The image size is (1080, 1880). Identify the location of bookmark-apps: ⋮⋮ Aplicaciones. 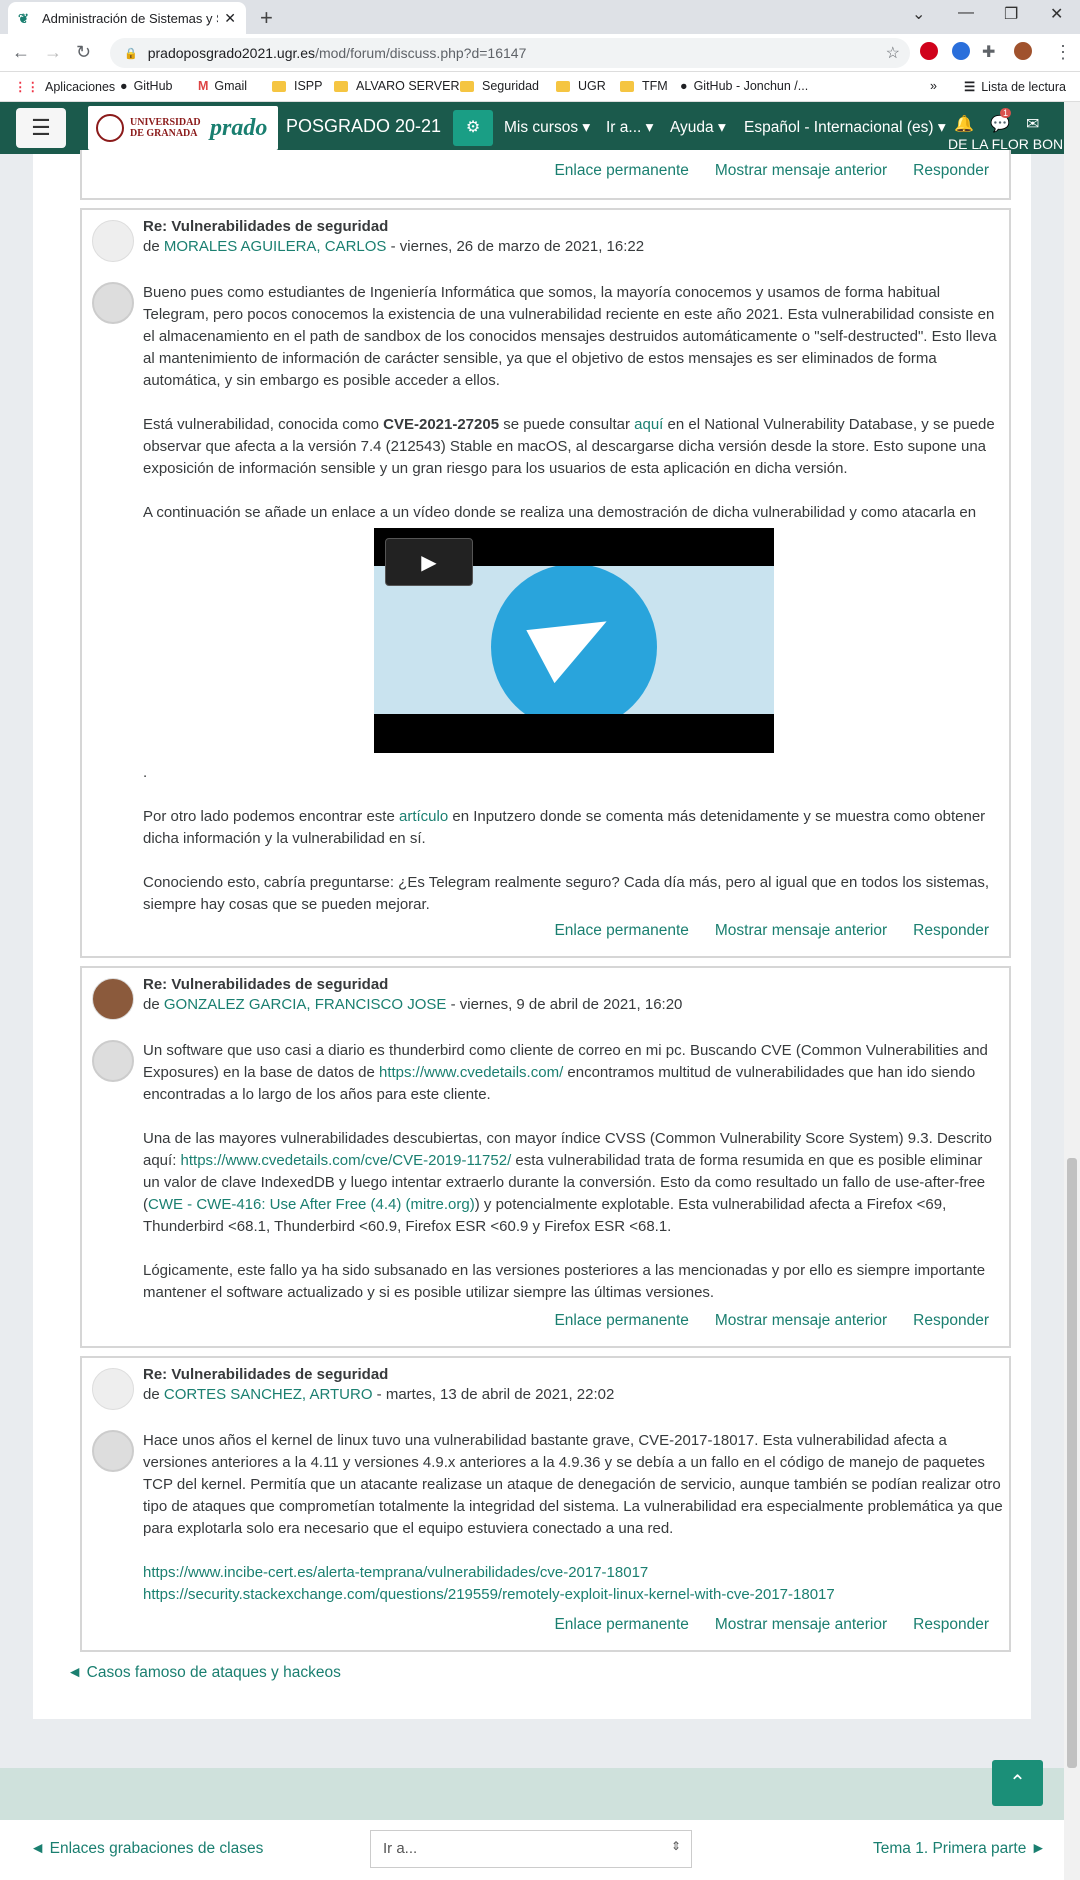
(64, 87).